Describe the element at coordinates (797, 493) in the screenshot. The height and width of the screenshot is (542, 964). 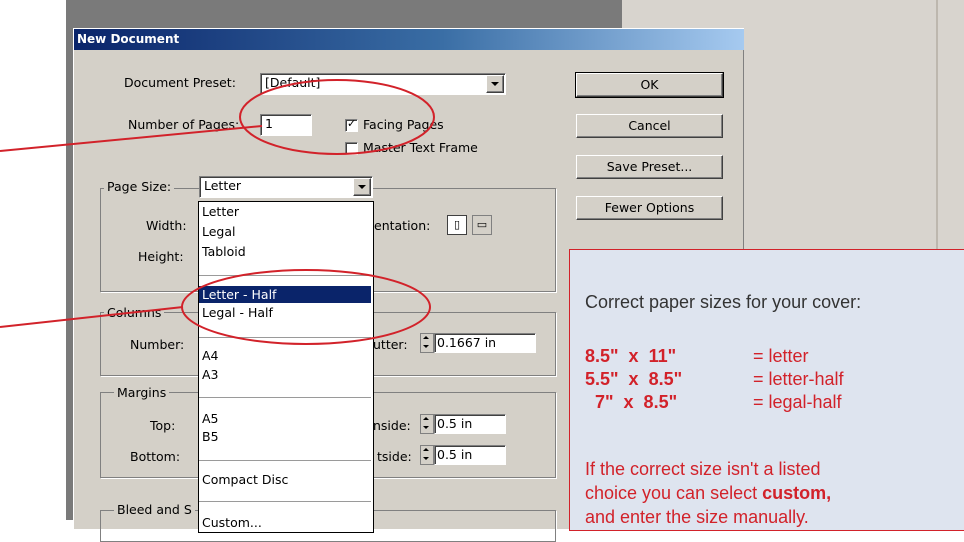
I see `callout-note-custom: custom,` at that location.